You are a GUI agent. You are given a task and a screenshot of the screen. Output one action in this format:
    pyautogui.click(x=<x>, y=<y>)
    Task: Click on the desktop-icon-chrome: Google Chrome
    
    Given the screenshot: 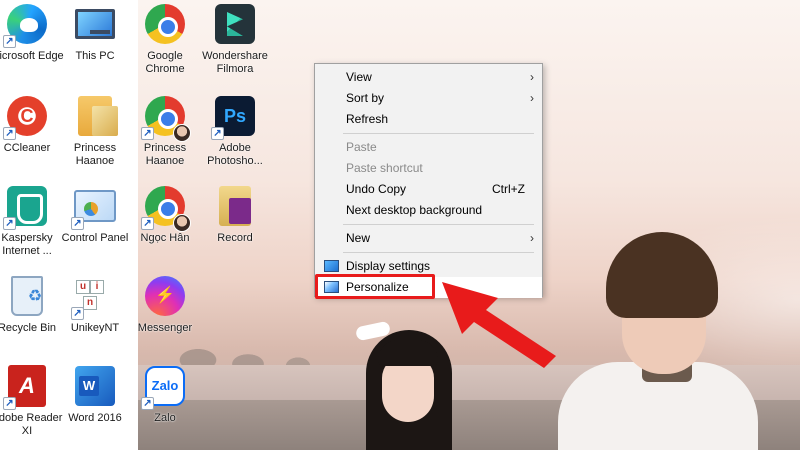 What is the action you would take?
    pyautogui.click(x=165, y=44)
    